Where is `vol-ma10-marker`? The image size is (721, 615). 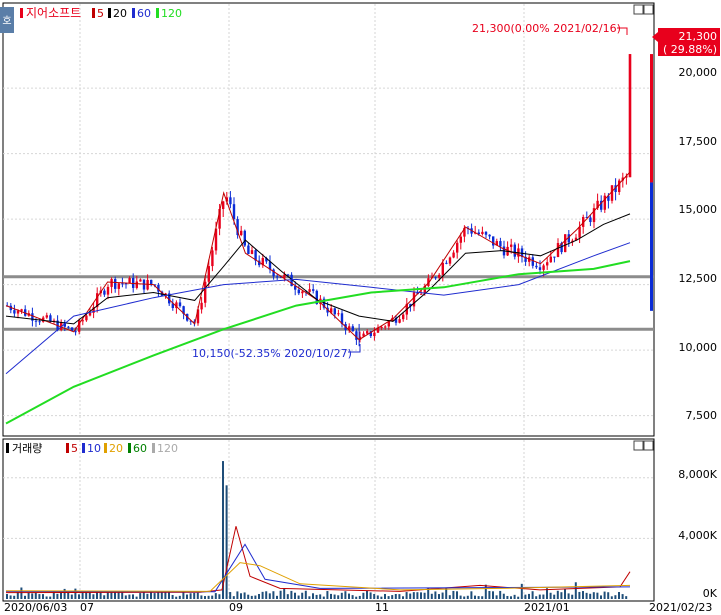
vol-ma10-marker is located at coordinates (83, 448).